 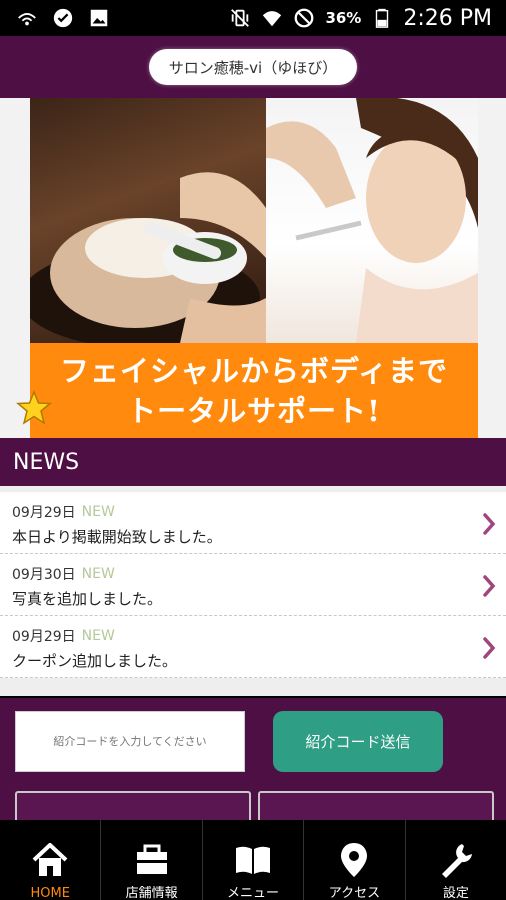 I want to click on banner-caption-line2: トータルサポート!, so click(x=254, y=410).